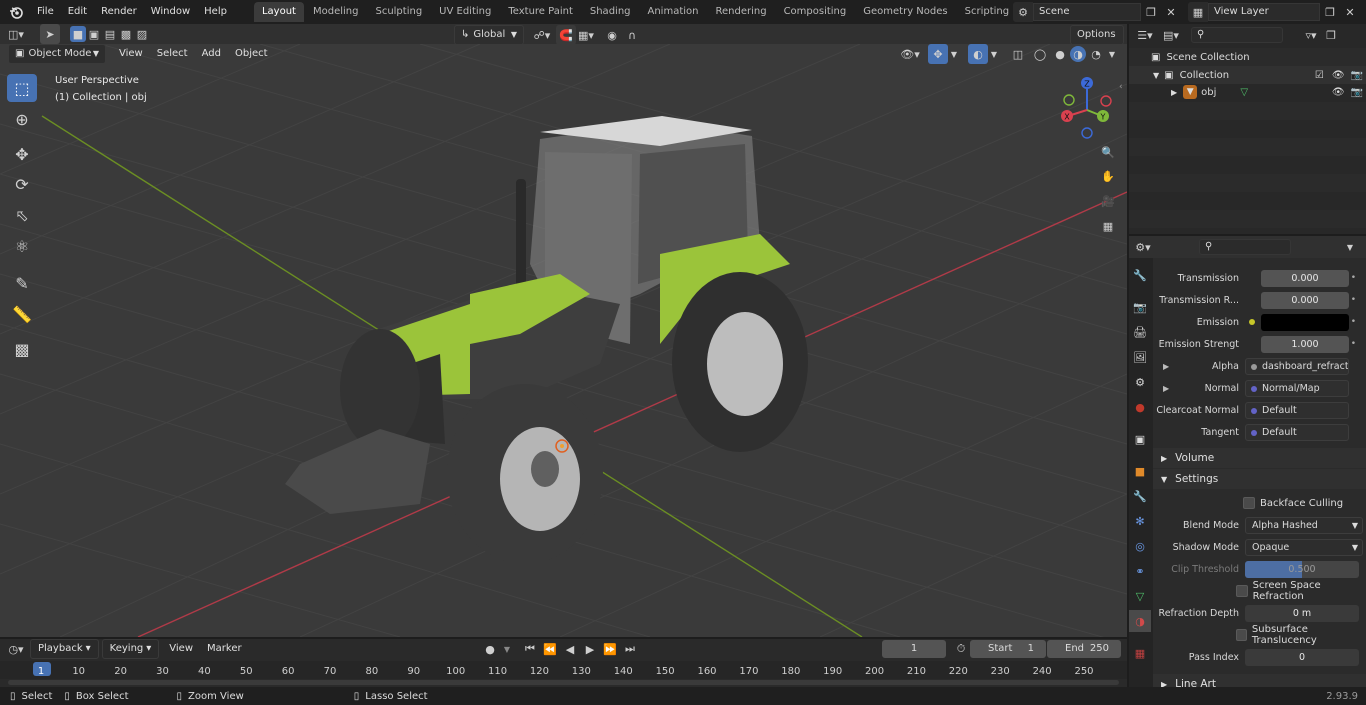  Describe the element at coordinates (1350, 12) in the screenshot. I see `remove-view-layer-icon: ✕` at that location.